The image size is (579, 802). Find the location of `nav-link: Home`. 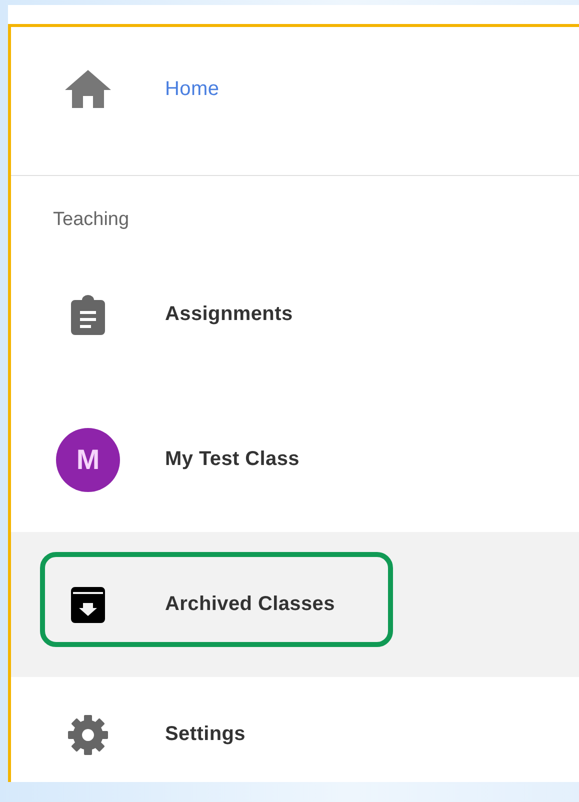

nav-link: Home is located at coordinates (192, 89).